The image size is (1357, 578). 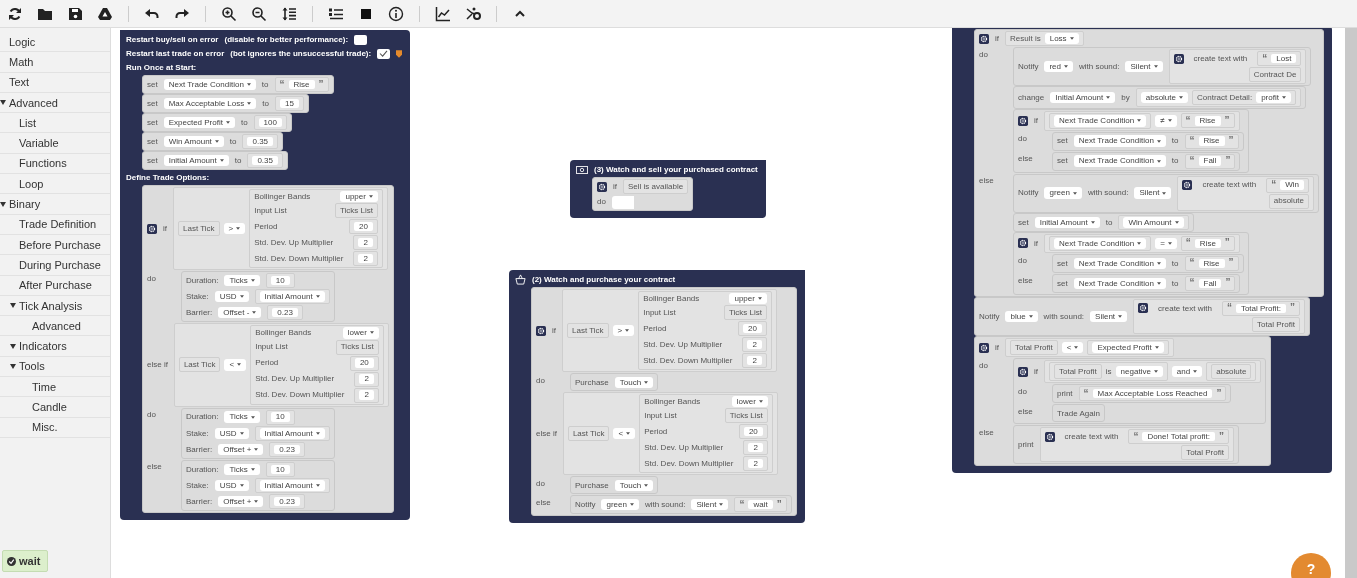 I want to click on statement-block: set Expected Profit to 100, so click(x=217, y=122).